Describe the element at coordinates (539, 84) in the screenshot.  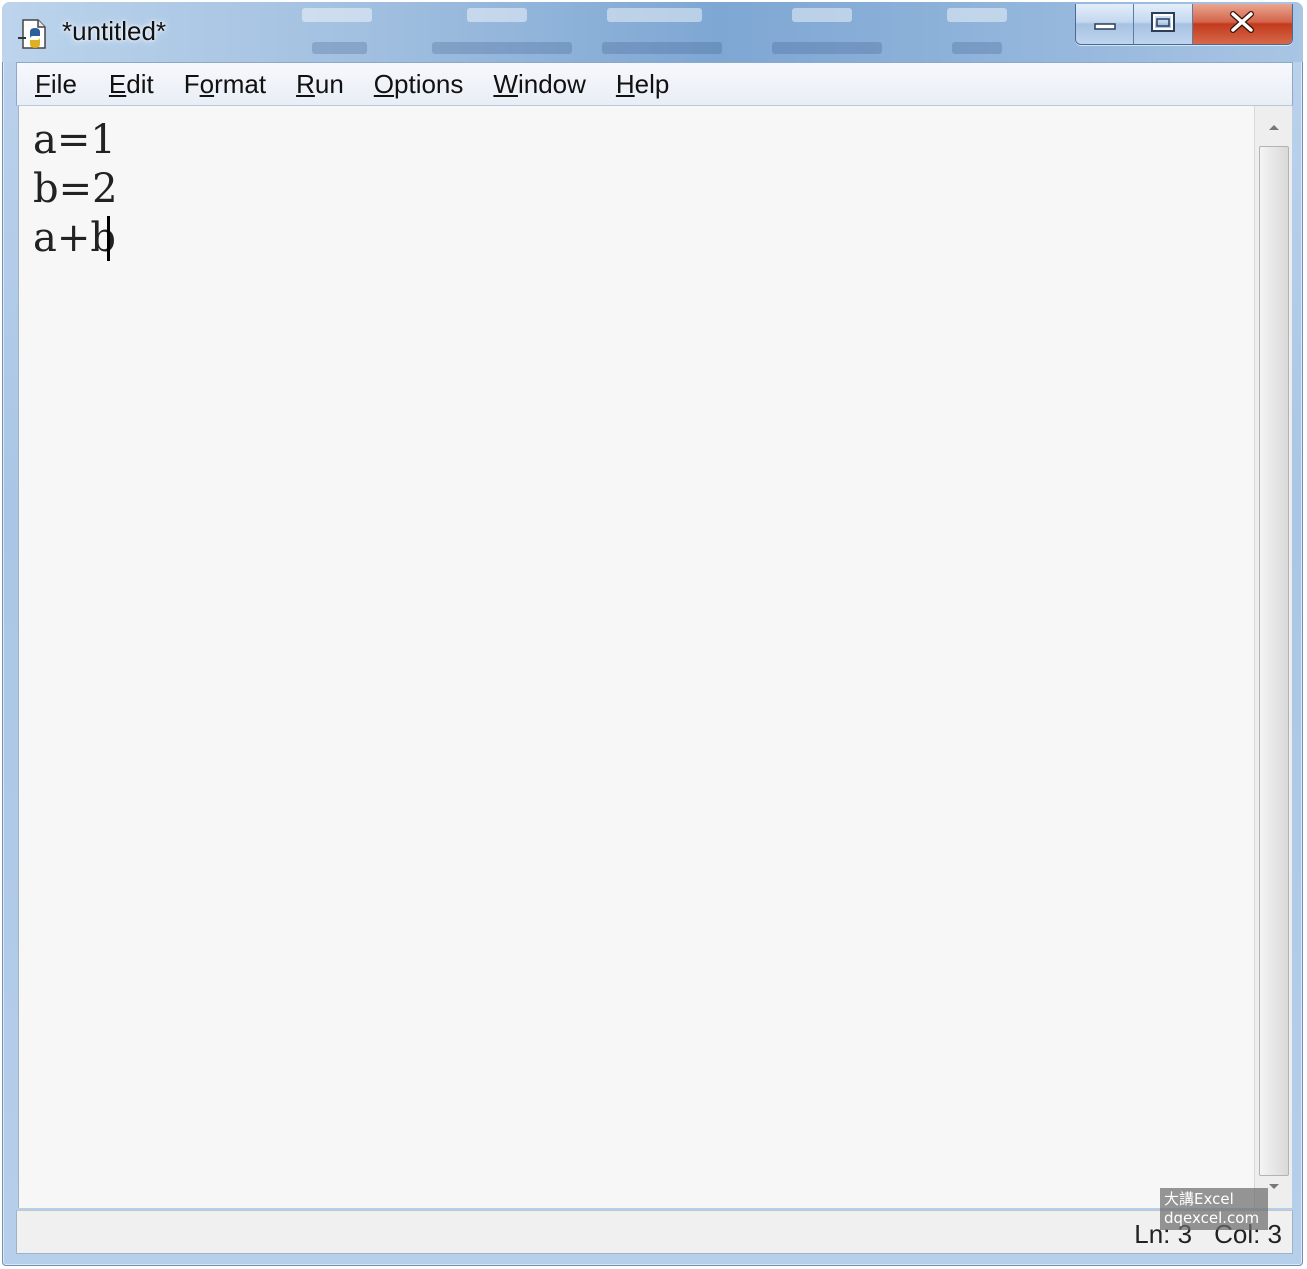
I see `menu-window: Window` at that location.